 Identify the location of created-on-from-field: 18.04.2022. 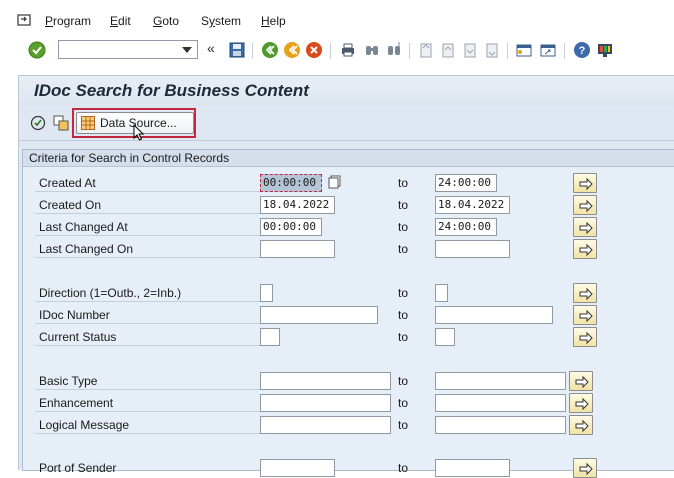
(297, 205).